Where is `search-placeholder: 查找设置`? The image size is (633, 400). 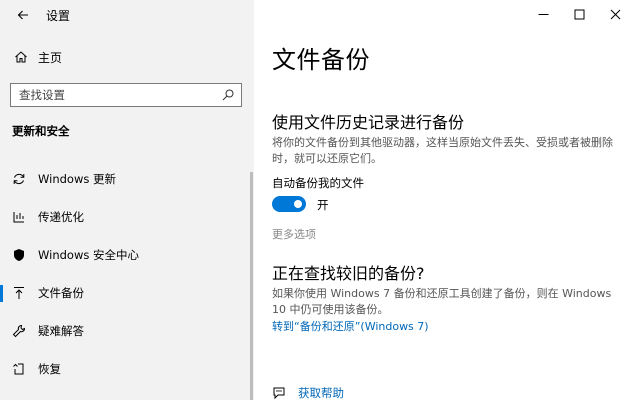 search-placeholder: 查找设置 is located at coordinates (42, 95).